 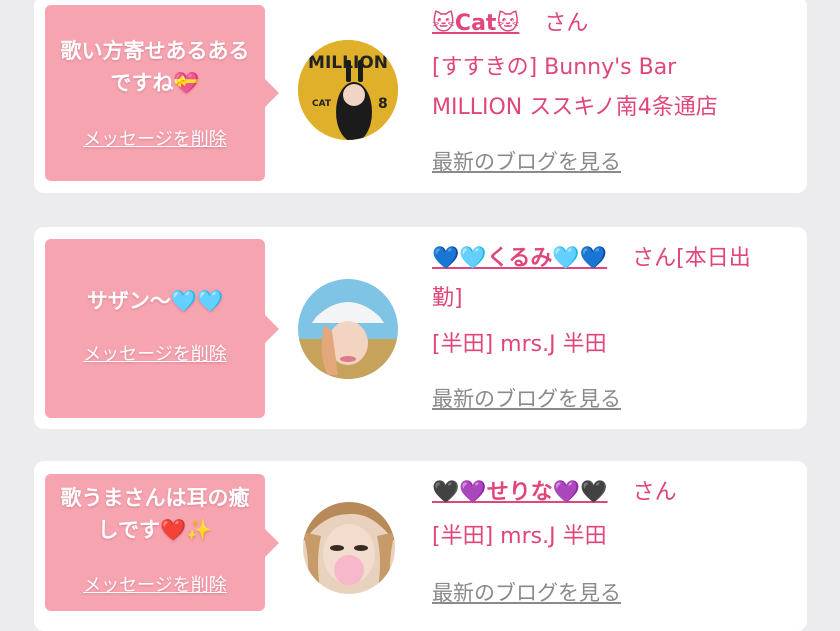 I want to click on message-text: サザン〜🩵🩵, so click(x=155, y=301).